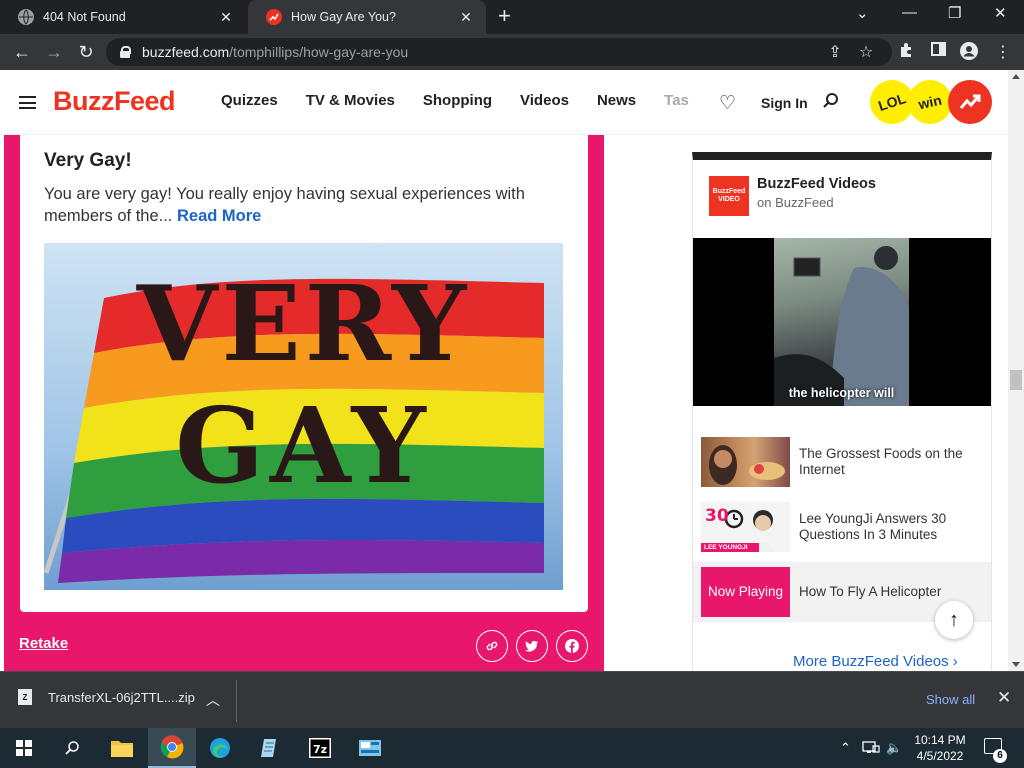 The image size is (1024, 768). I want to click on image-text-very: VERY, so click(303, 323).